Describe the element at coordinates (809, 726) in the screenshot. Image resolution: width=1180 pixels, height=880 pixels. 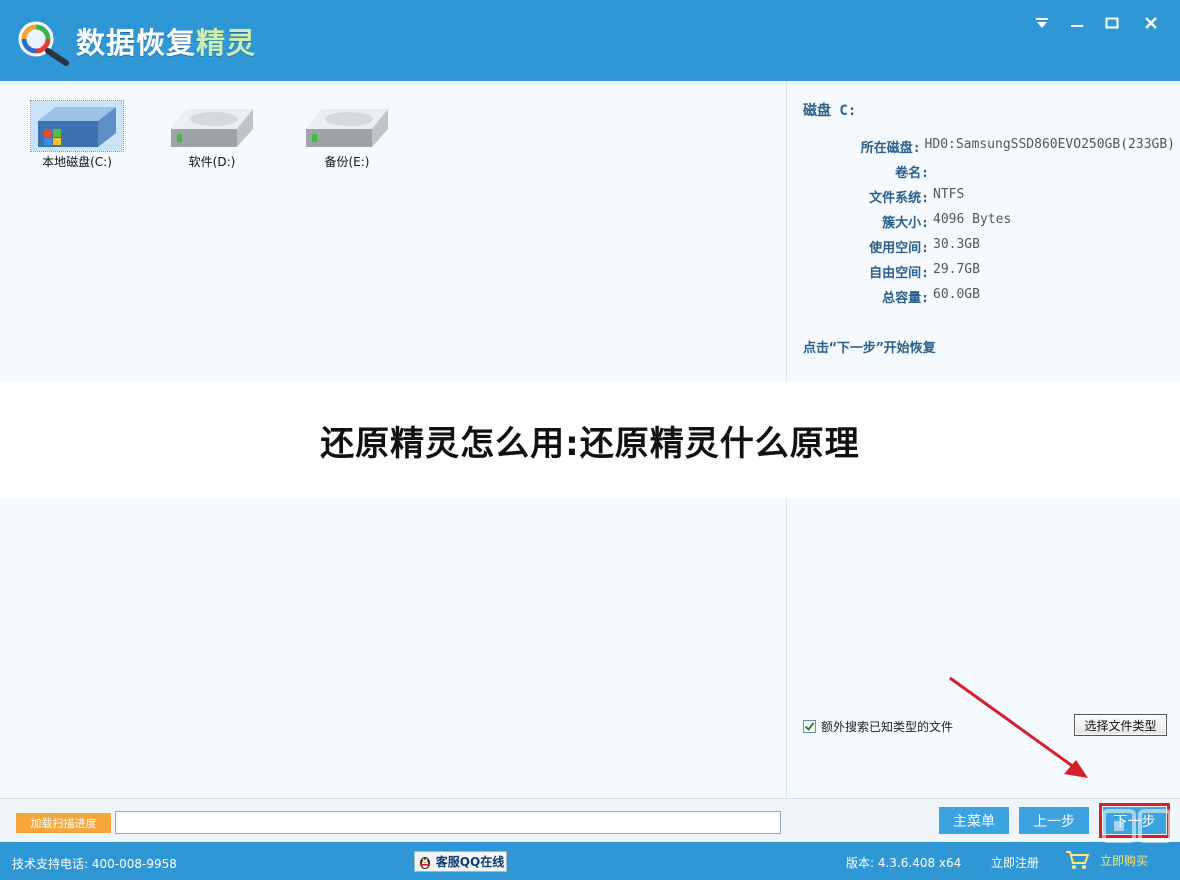
I see `checkbox-icon` at that location.